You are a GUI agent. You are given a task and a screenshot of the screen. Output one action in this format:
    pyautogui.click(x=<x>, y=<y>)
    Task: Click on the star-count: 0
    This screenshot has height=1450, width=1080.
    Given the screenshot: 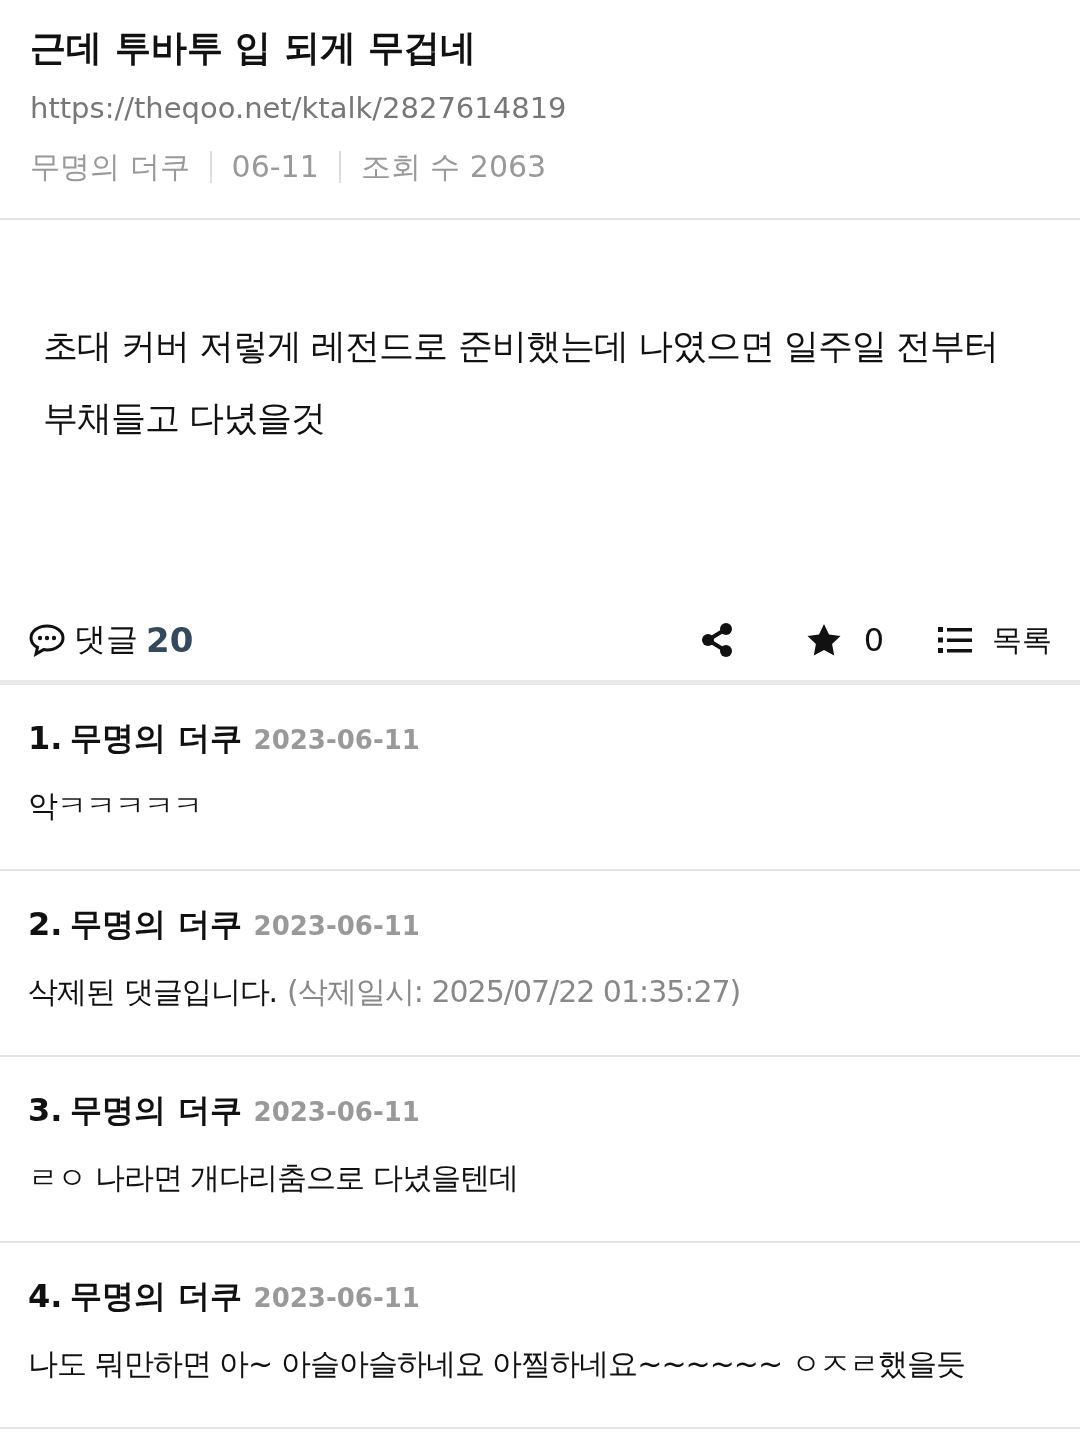 What is the action you would take?
    pyautogui.click(x=873, y=640)
    